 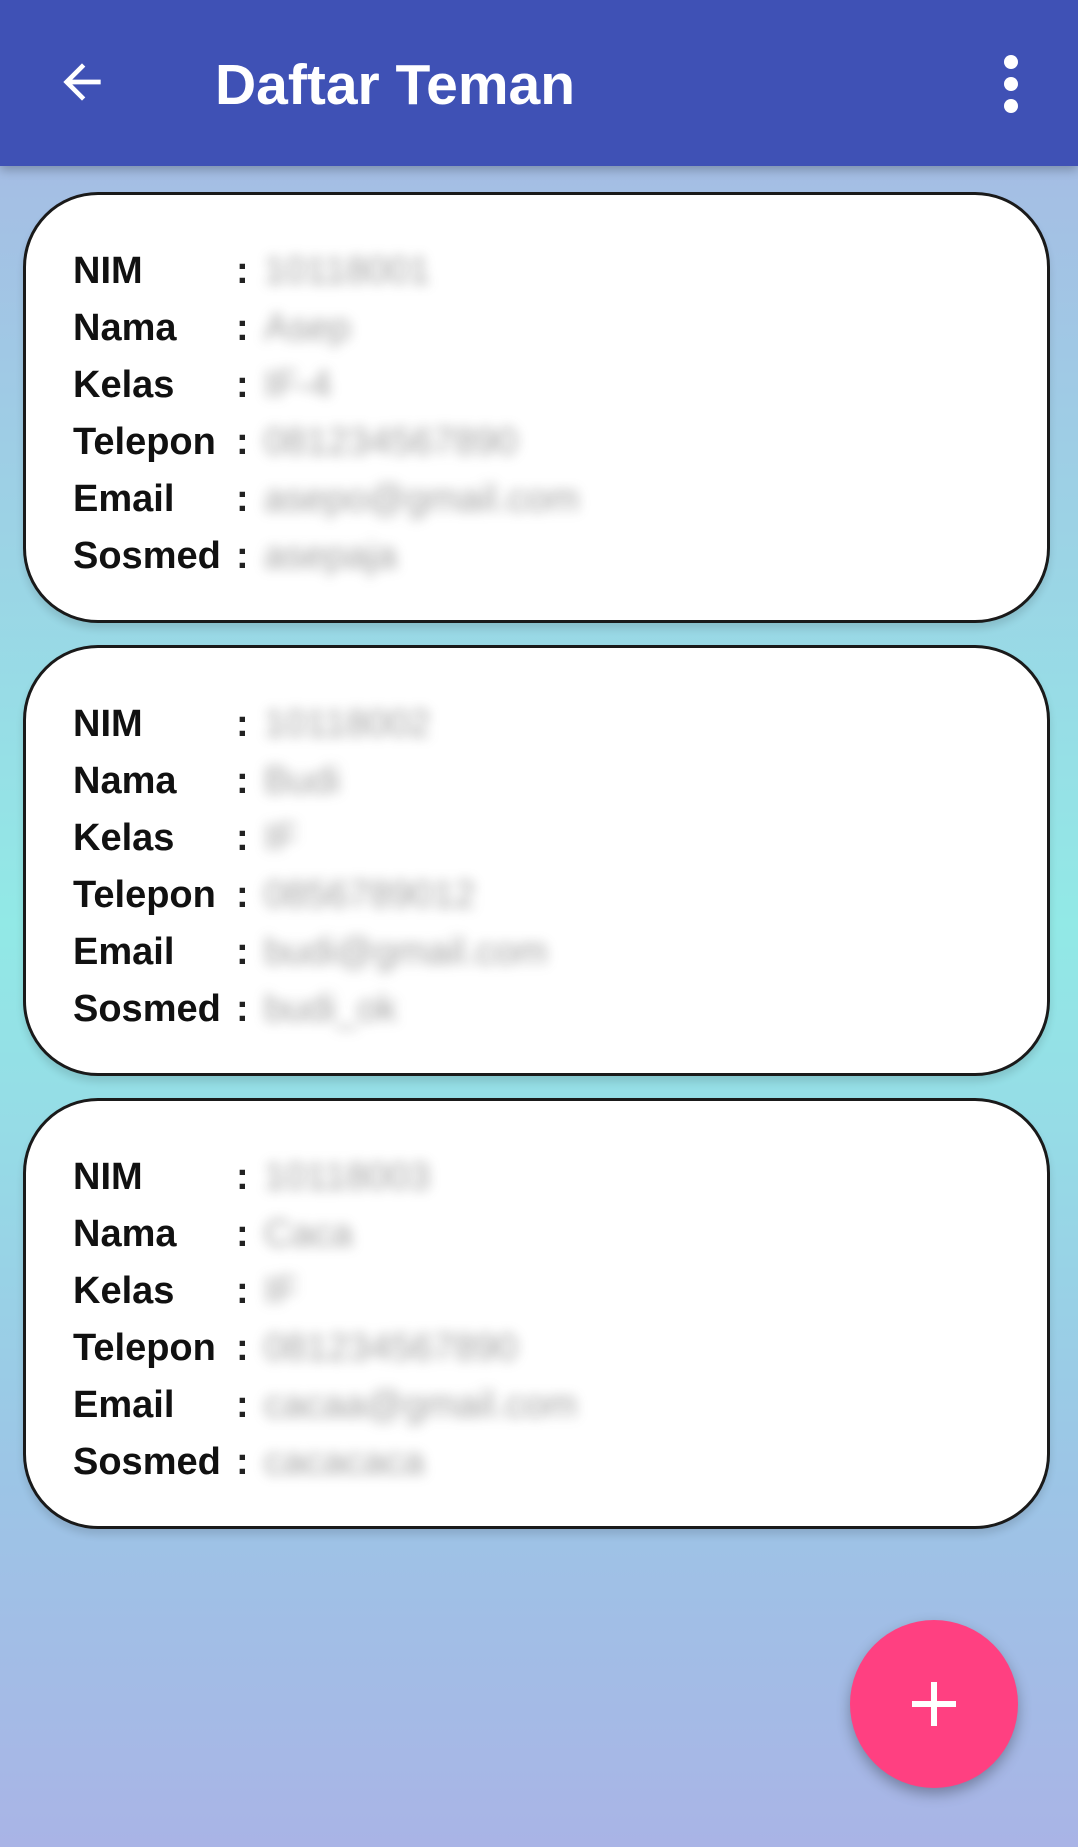 What do you see at coordinates (347, 270) in the screenshot?
I see `field-value: 10118001` at bounding box center [347, 270].